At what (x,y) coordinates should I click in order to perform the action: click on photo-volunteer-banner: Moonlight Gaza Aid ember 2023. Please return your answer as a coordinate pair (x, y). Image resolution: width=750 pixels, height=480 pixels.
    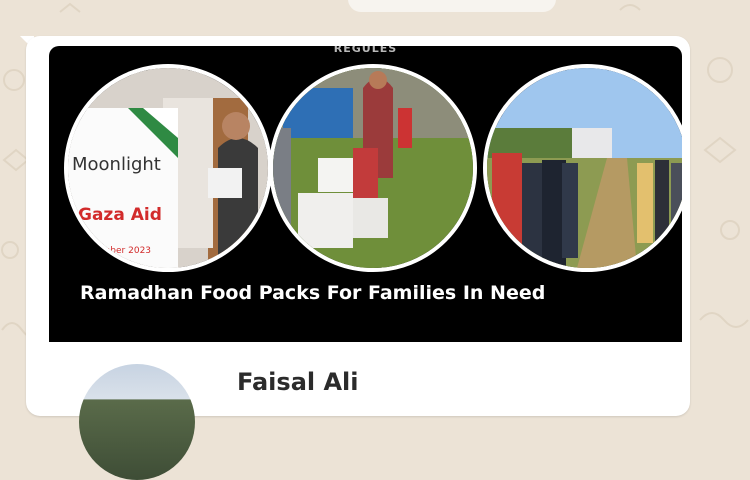
    Looking at the image, I should click on (168, 168).